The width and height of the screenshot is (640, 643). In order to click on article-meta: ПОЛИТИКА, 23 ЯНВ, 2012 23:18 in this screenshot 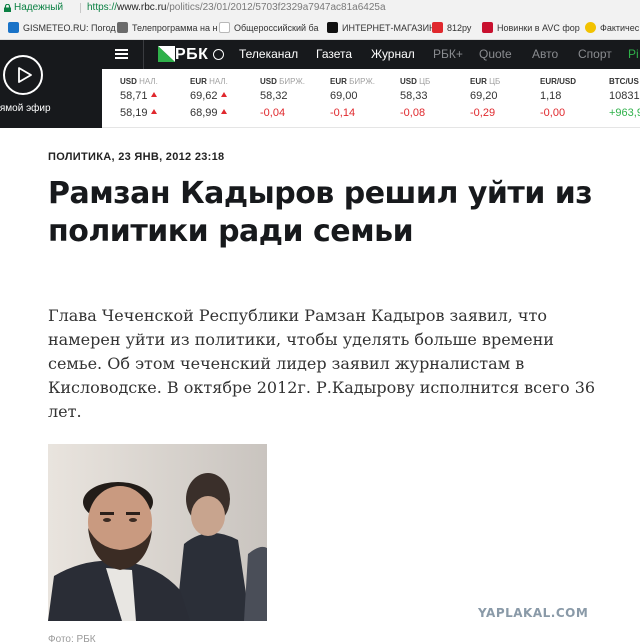, I will do `click(136, 157)`.